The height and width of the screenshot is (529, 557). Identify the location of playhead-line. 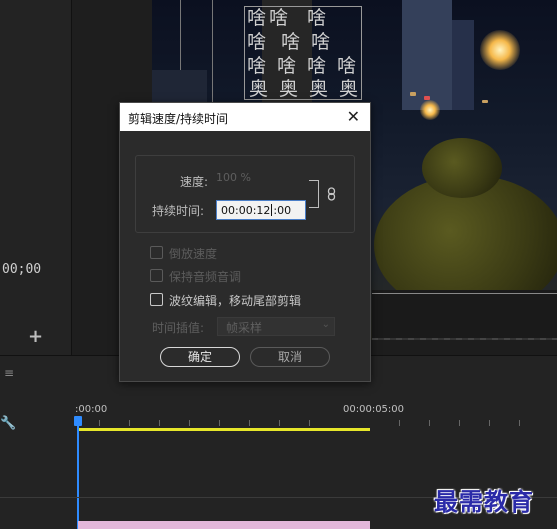
(78, 472).